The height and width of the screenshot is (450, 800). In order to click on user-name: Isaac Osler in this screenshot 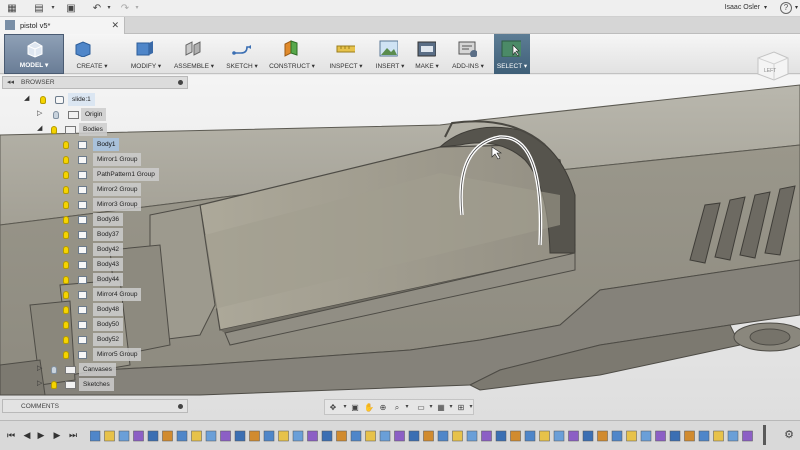, I will do `click(742, 7)`.